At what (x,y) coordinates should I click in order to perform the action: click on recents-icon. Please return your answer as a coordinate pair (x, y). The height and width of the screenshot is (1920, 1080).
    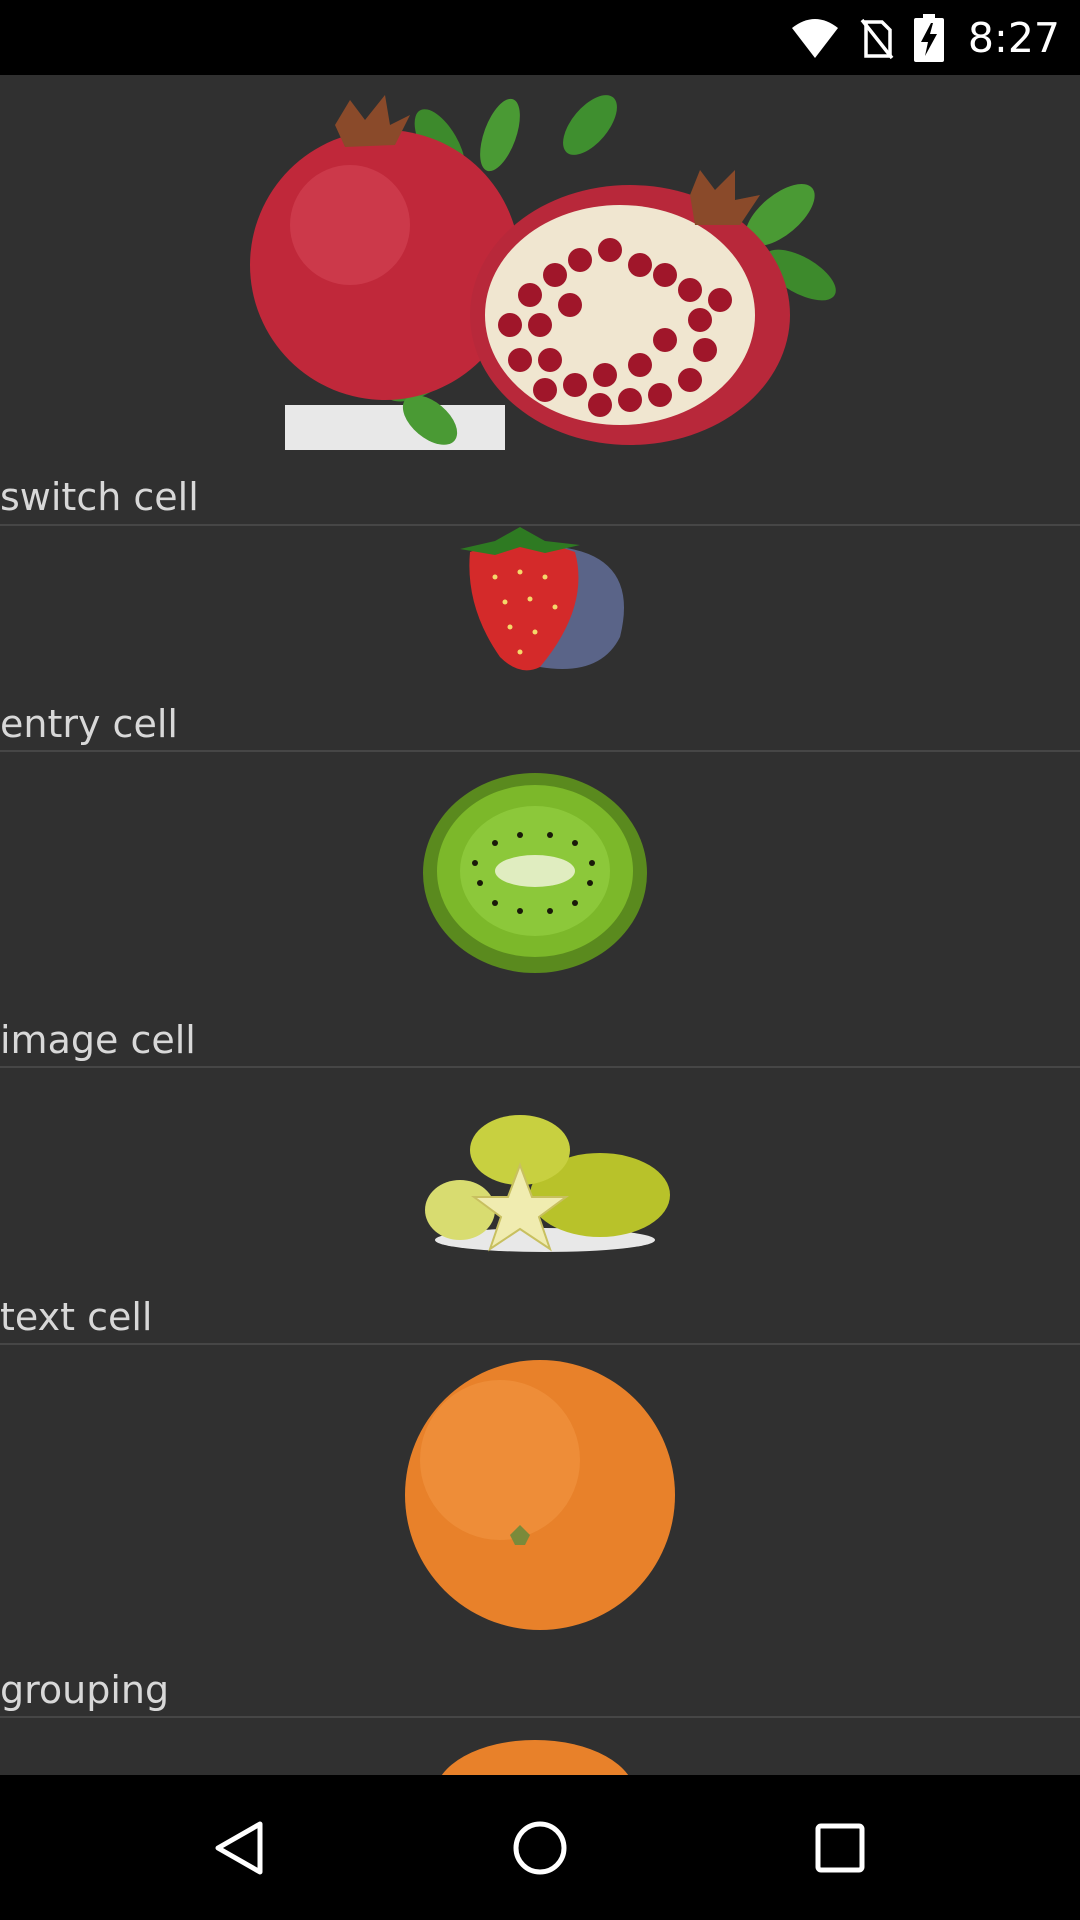
    Looking at the image, I should click on (840, 1847).